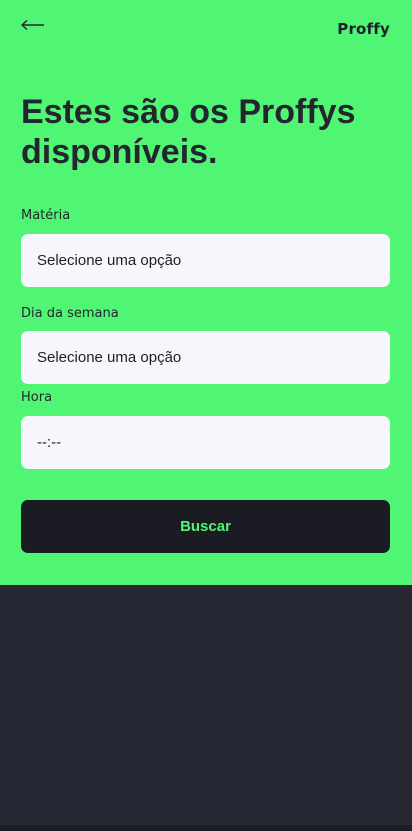  I want to click on time-label: Hora, so click(37, 397).